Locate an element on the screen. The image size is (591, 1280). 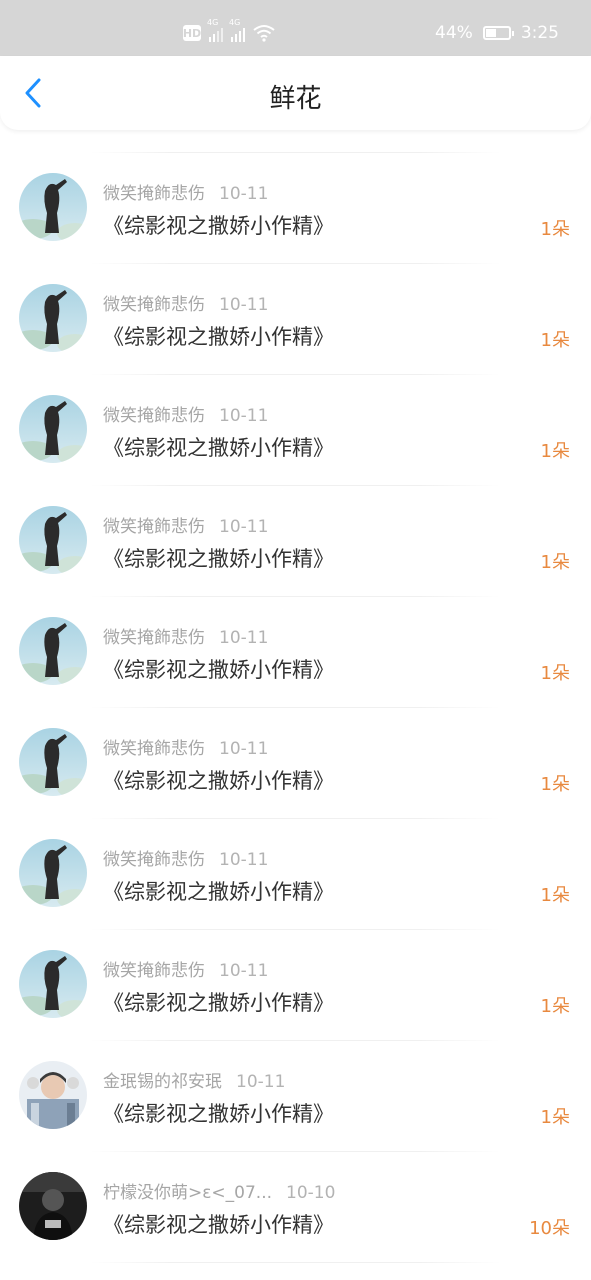
clock: 3:25 is located at coordinates (539, 33).